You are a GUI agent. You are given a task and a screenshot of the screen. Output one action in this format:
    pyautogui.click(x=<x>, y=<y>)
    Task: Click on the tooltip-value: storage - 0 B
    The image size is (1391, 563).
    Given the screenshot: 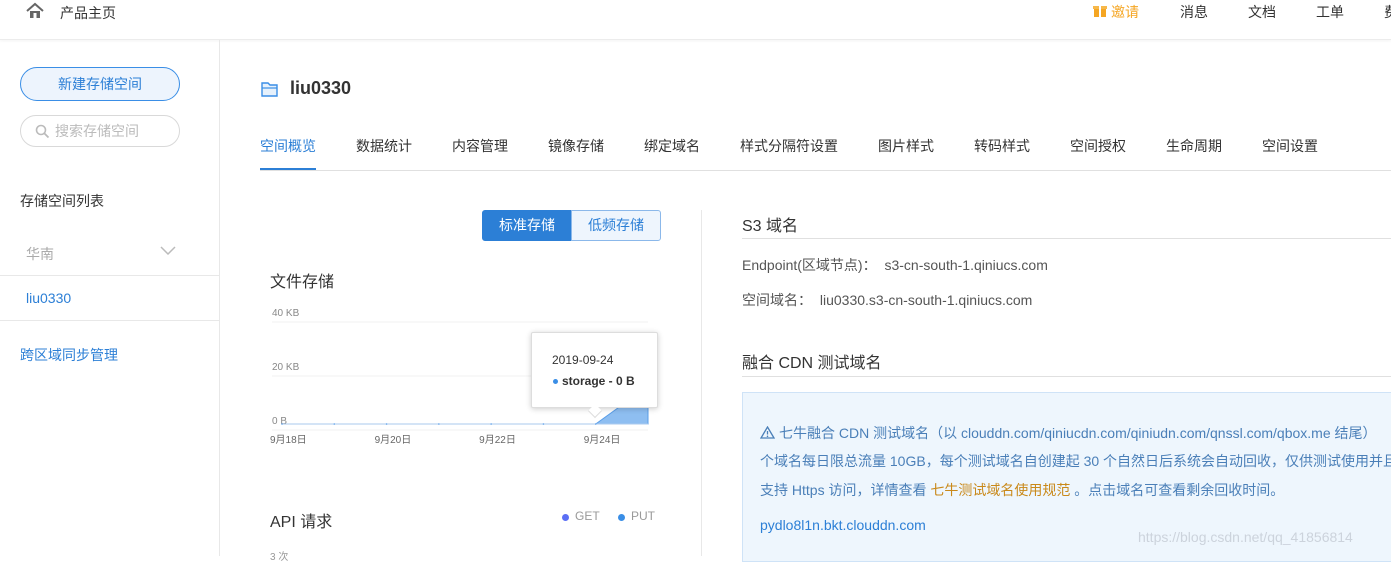 What is the action you would take?
    pyautogui.click(x=598, y=381)
    